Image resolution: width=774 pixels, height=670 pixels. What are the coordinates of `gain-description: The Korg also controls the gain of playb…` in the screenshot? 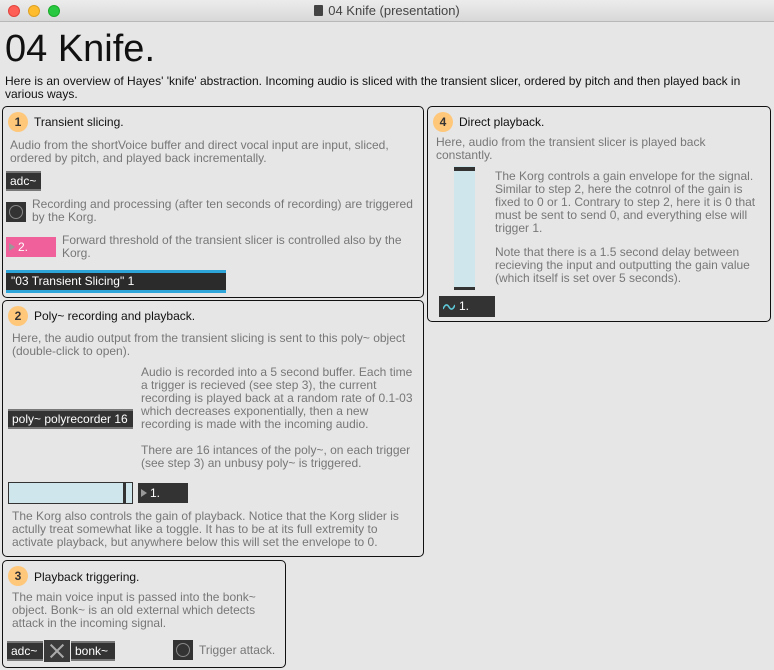 It's located at (205, 529).